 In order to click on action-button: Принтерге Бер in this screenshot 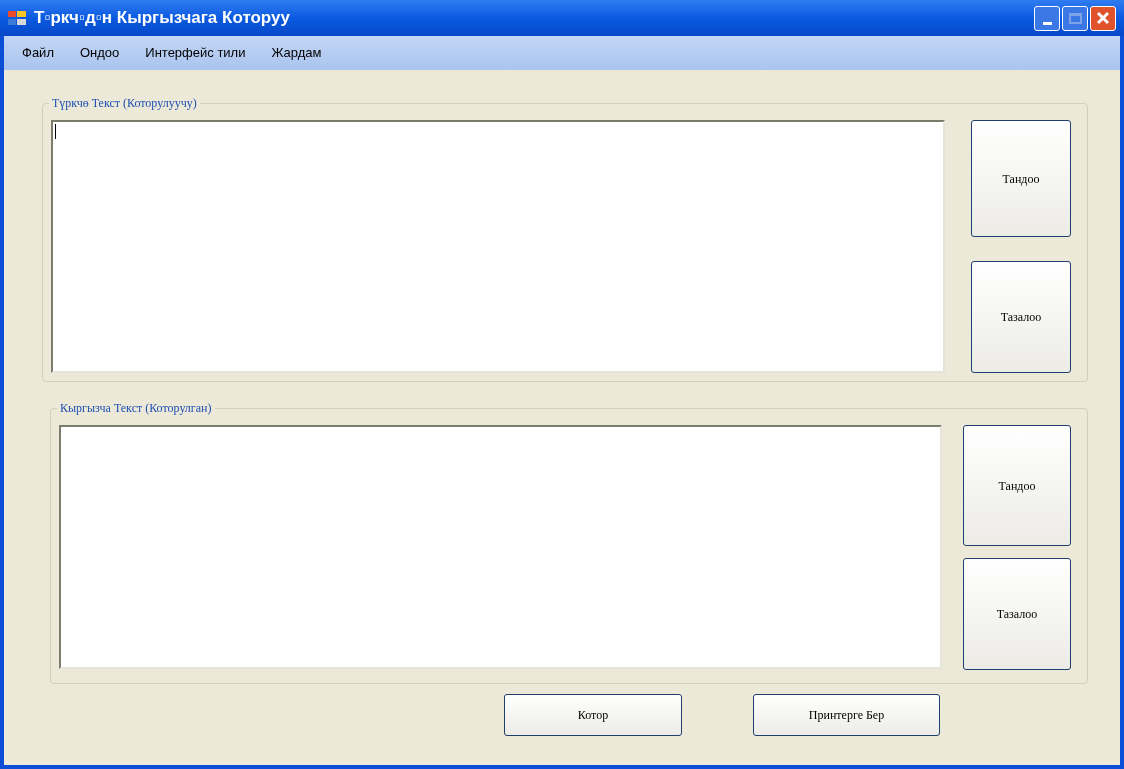, I will do `click(846, 715)`.